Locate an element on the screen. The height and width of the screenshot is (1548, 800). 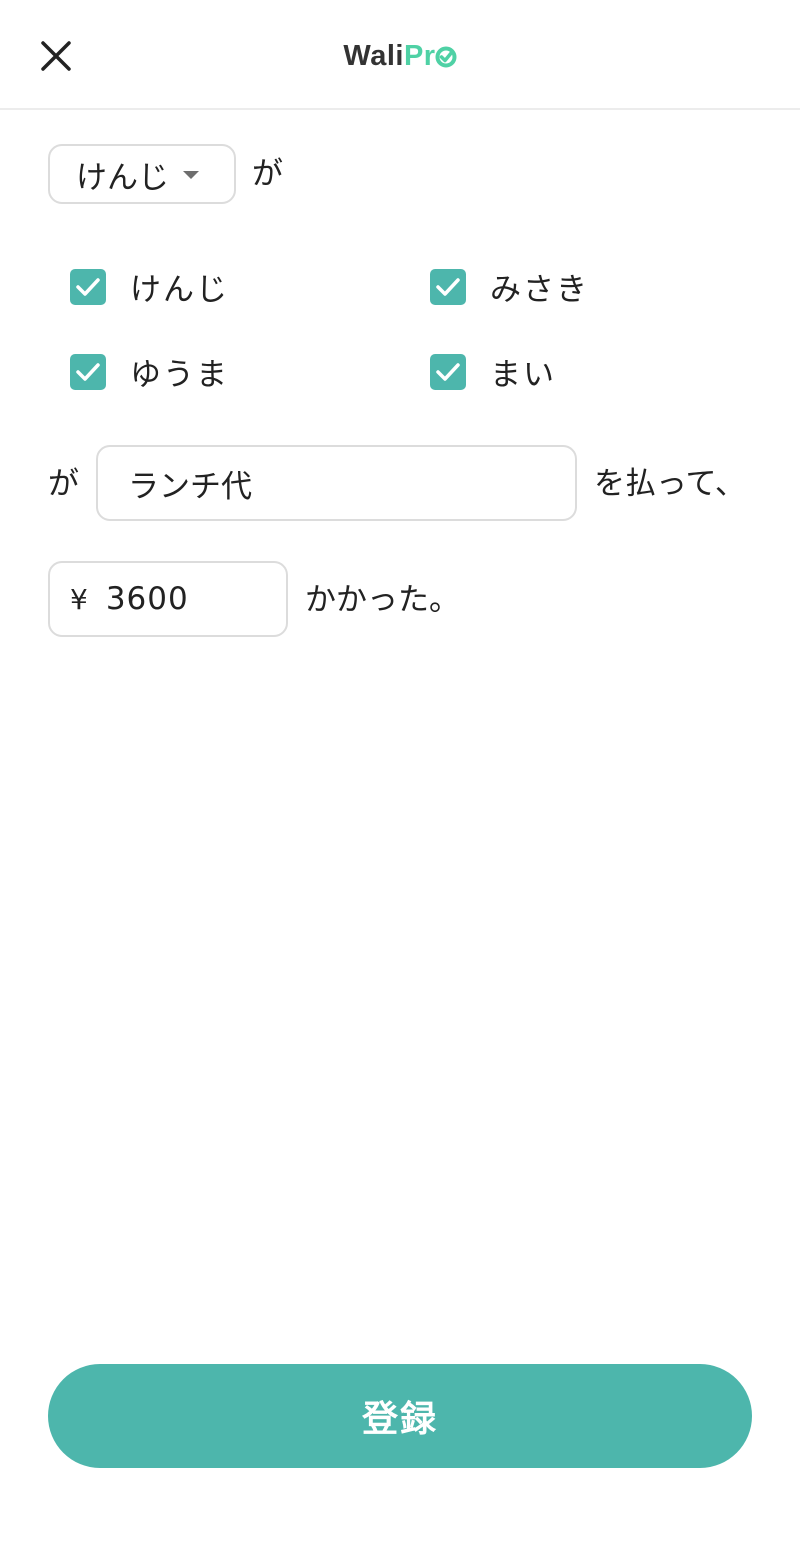
app-header: WaliPr is located at coordinates (400, 55).